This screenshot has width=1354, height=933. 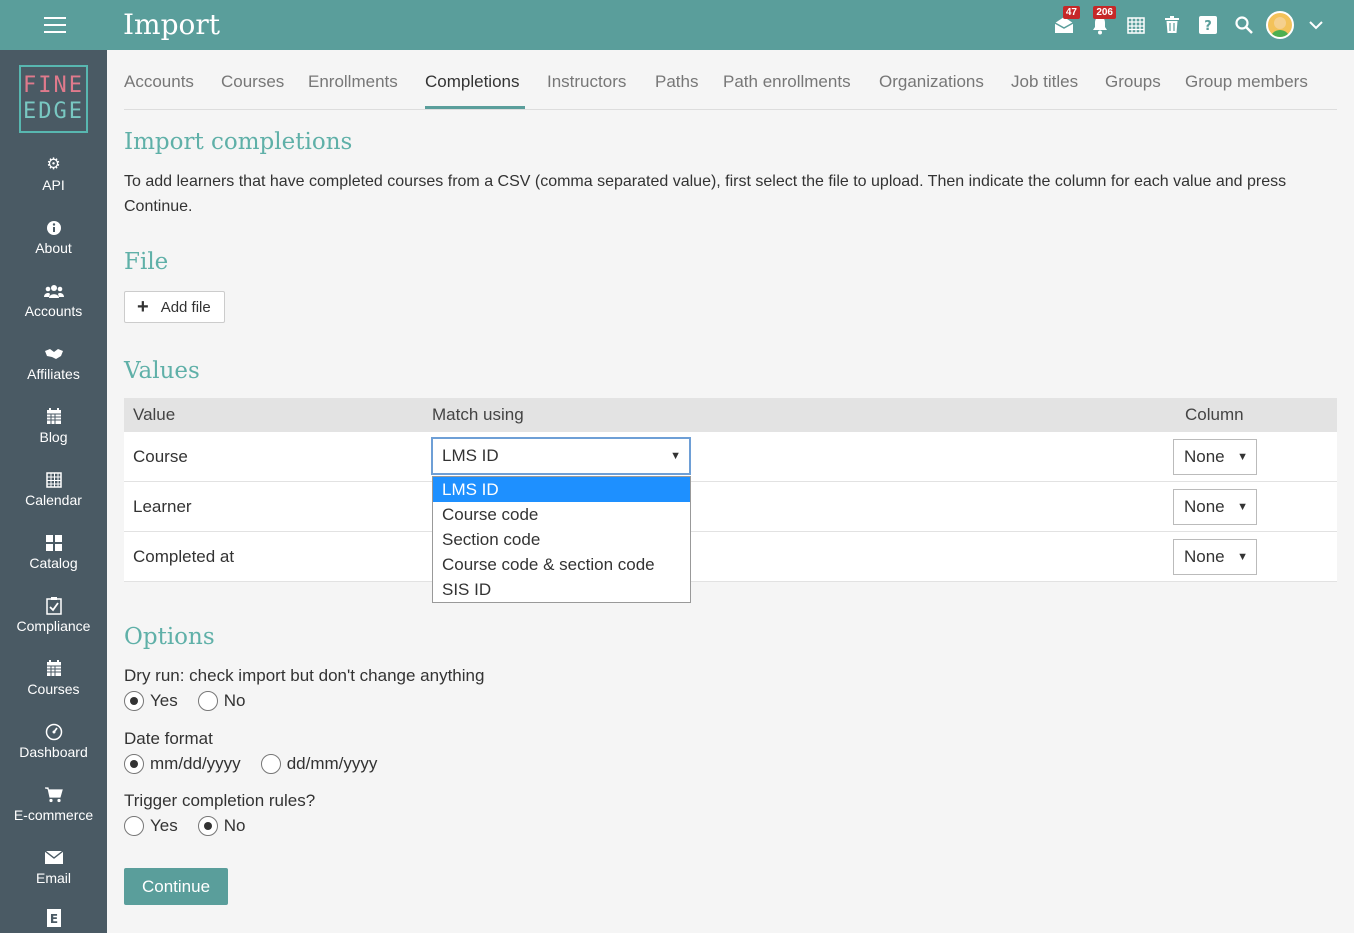 What do you see at coordinates (470, 455) in the screenshot?
I see `match-using-value: LMS ID` at bounding box center [470, 455].